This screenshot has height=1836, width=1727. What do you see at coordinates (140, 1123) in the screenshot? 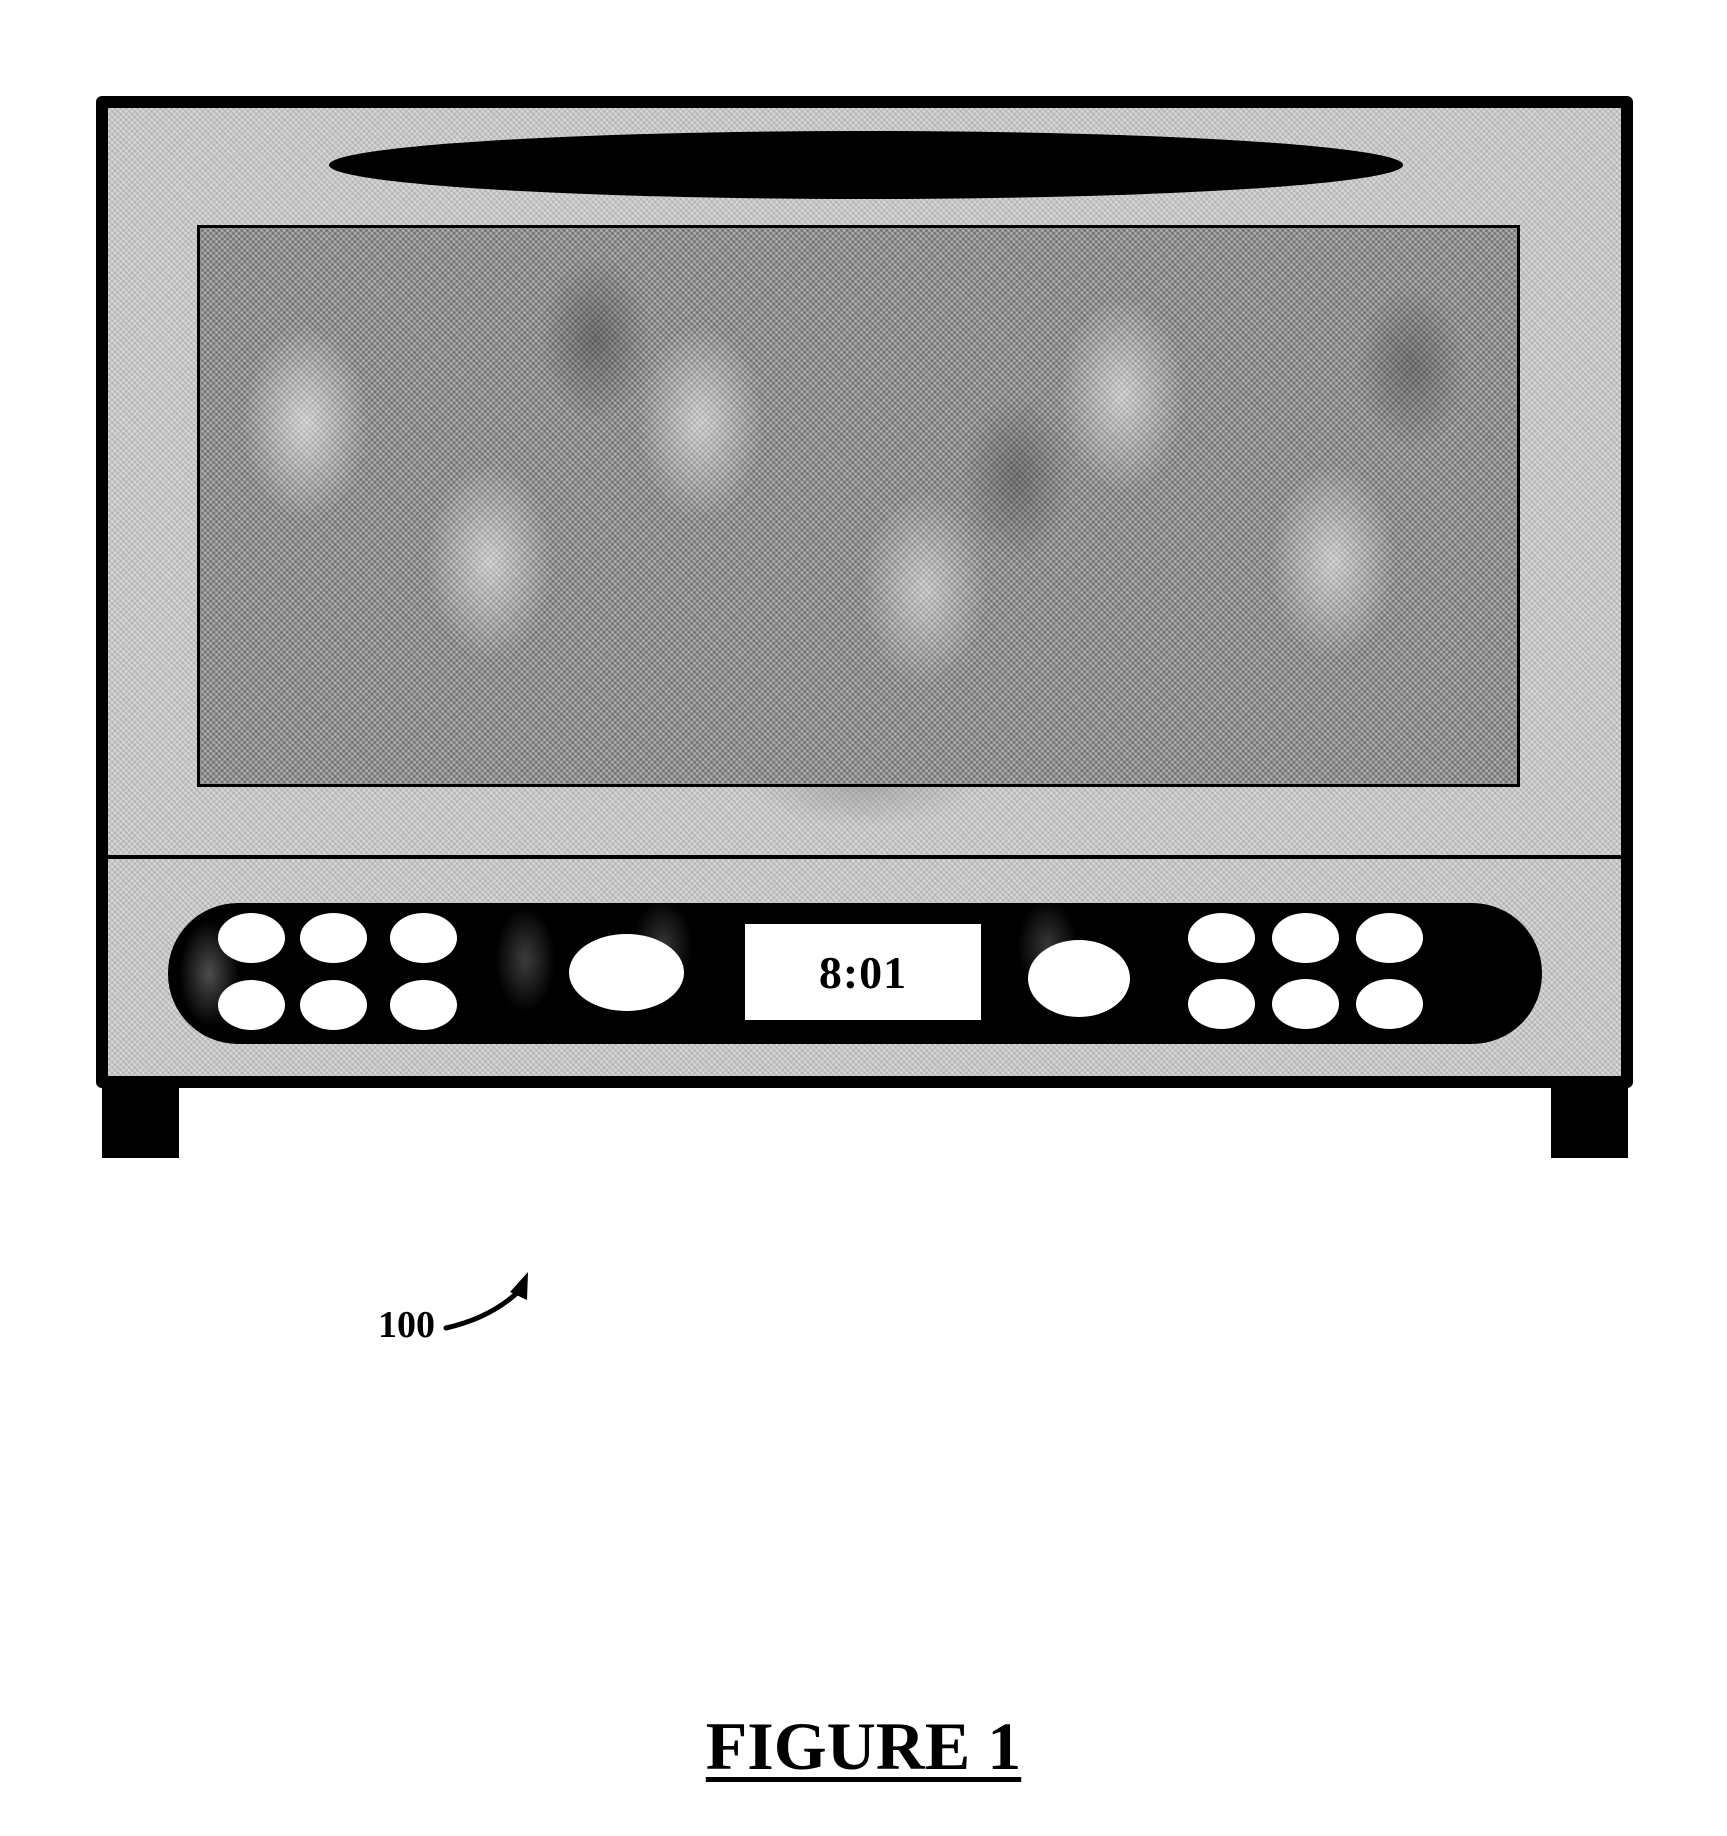
I see `foot-left` at bounding box center [140, 1123].